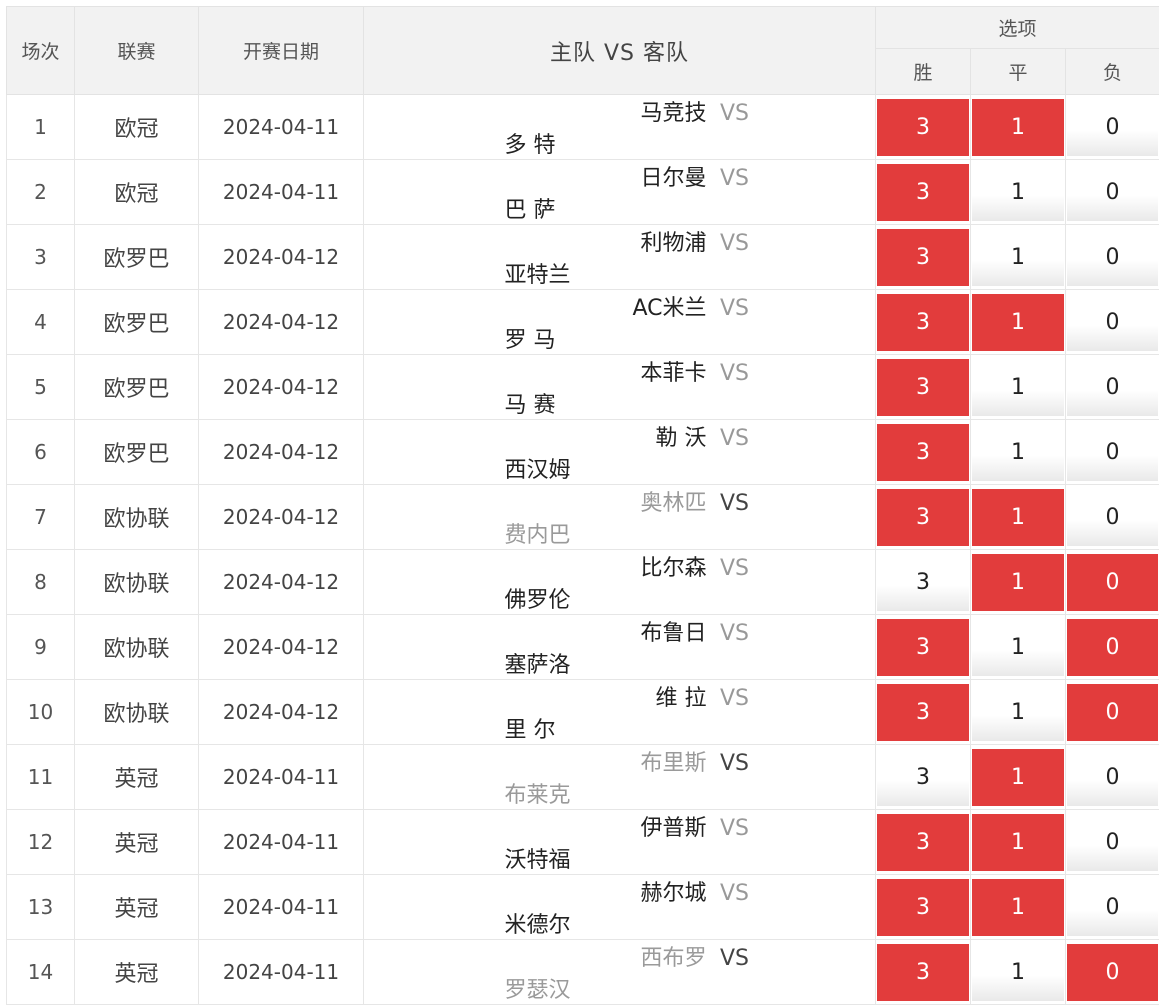 The width and height of the screenshot is (1159, 1005). I want to click on home-team: 日尔曼, so click(592, 176).